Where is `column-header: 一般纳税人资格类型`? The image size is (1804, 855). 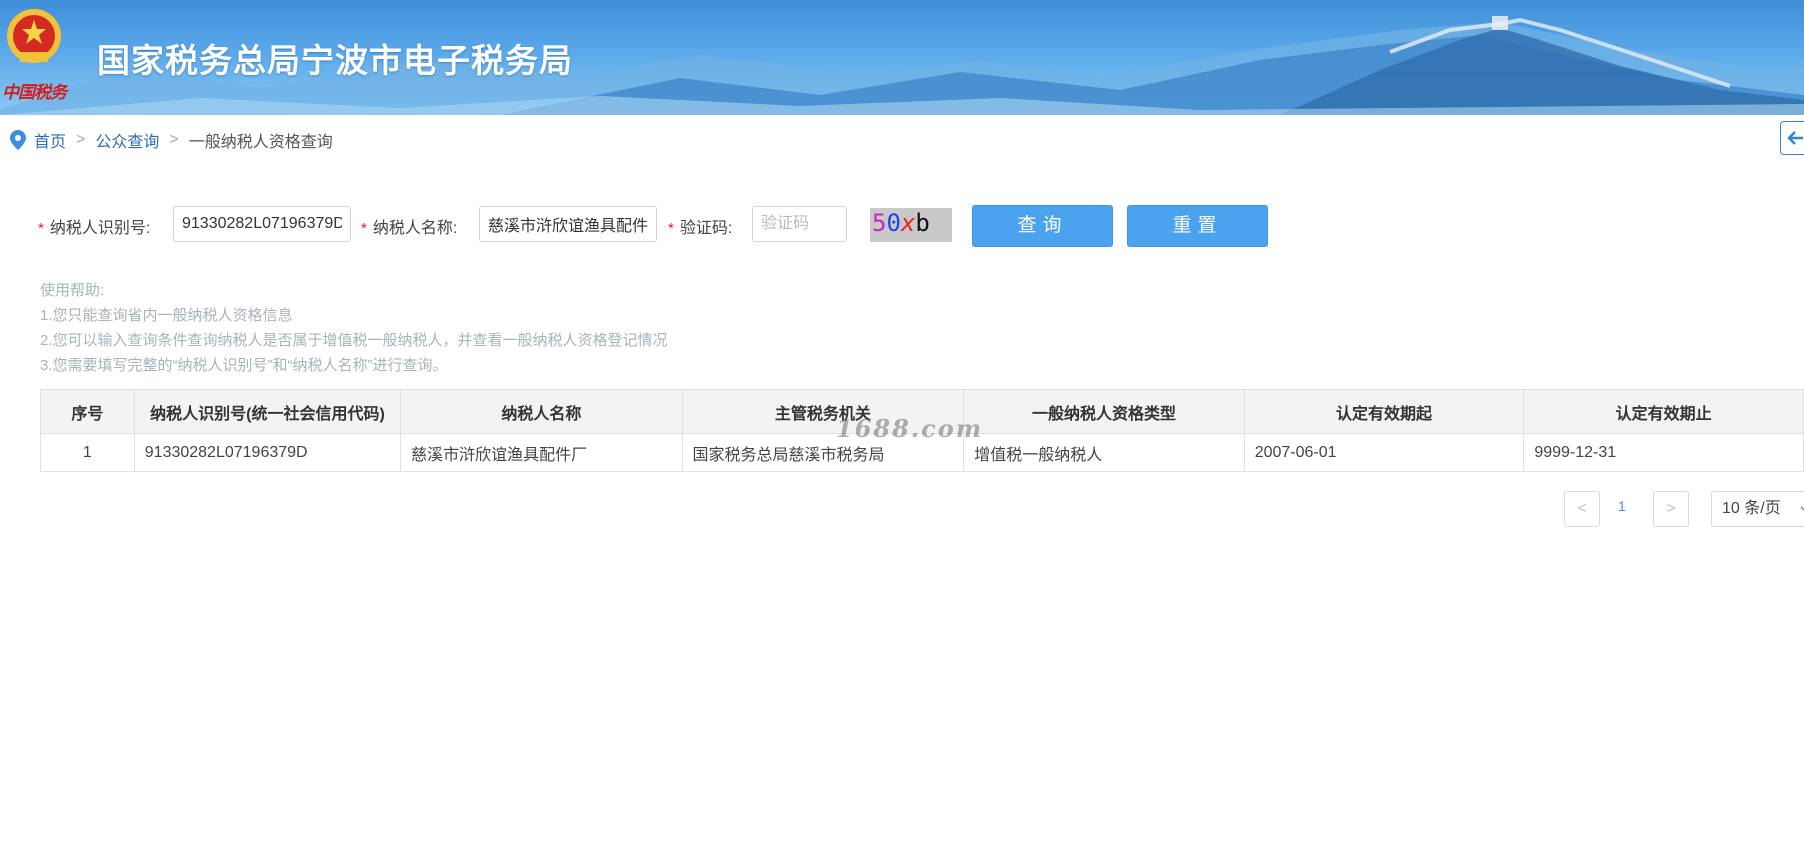 column-header: 一般纳税人资格类型 is located at coordinates (1104, 411).